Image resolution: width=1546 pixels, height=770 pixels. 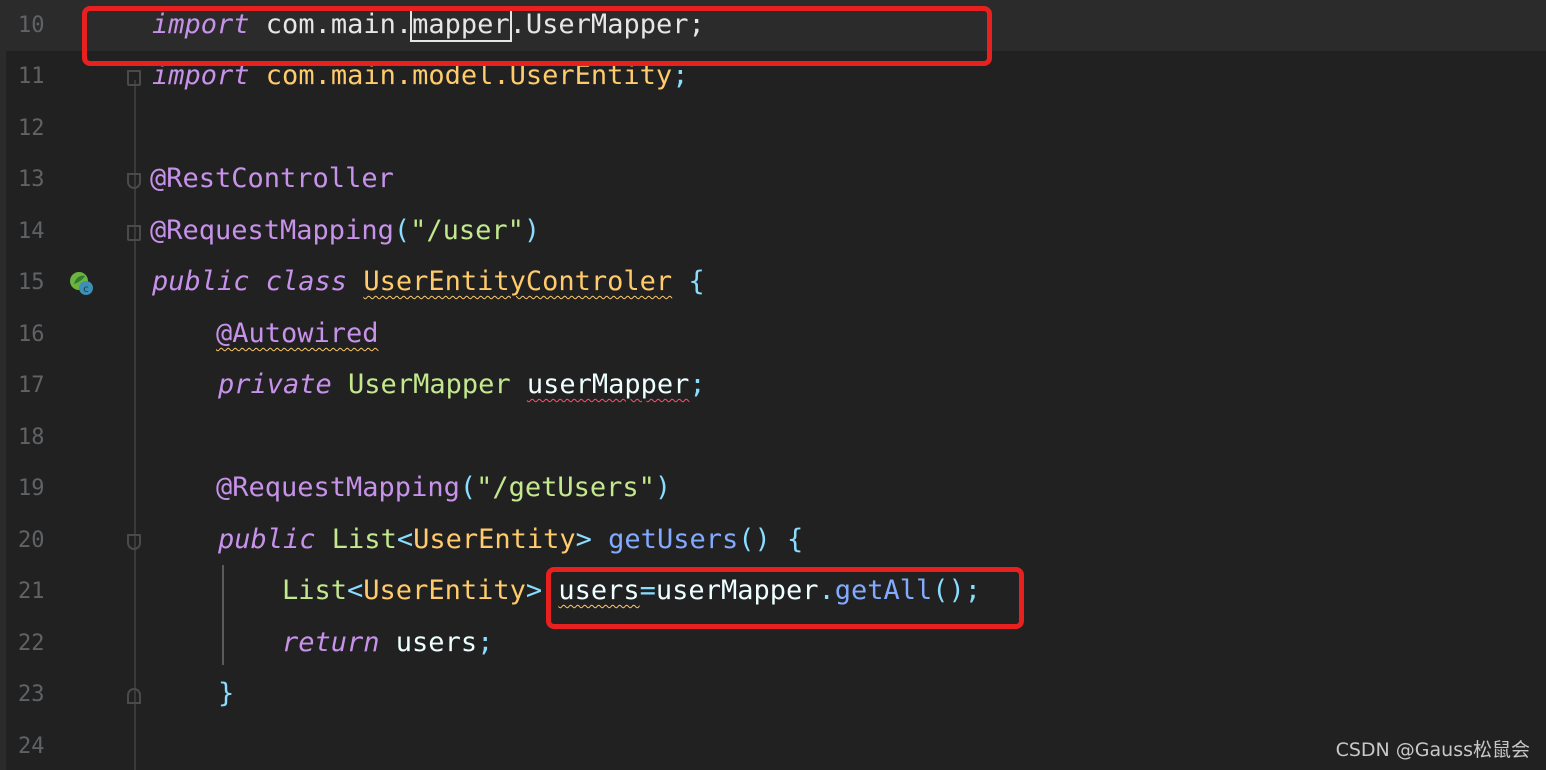 What do you see at coordinates (773, 437) in the screenshot?
I see `code-line: 18` at bounding box center [773, 437].